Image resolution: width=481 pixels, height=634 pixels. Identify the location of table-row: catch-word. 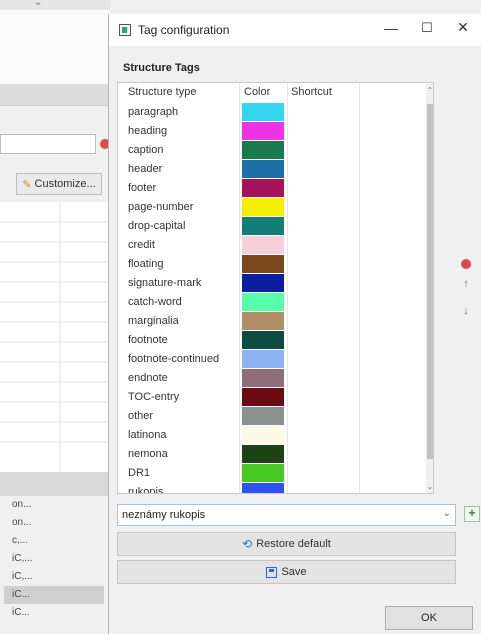
(268, 302).